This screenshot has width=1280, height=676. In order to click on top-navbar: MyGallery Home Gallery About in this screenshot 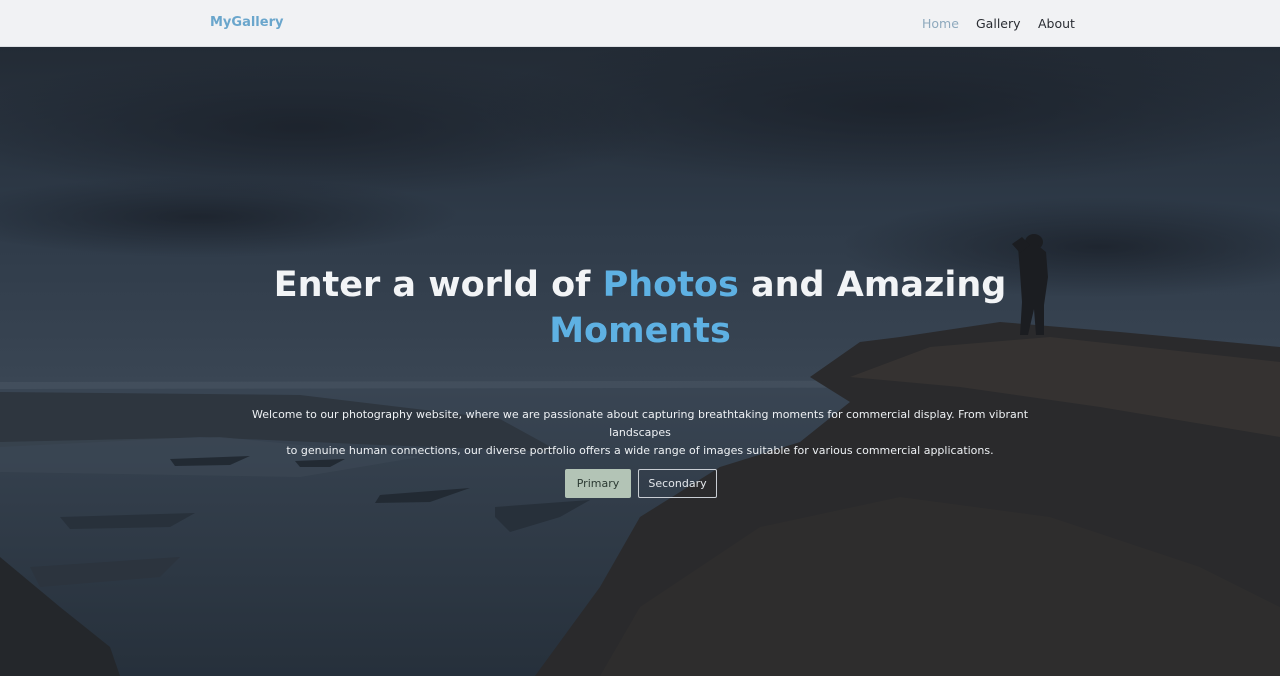, I will do `click(640, 23)`.